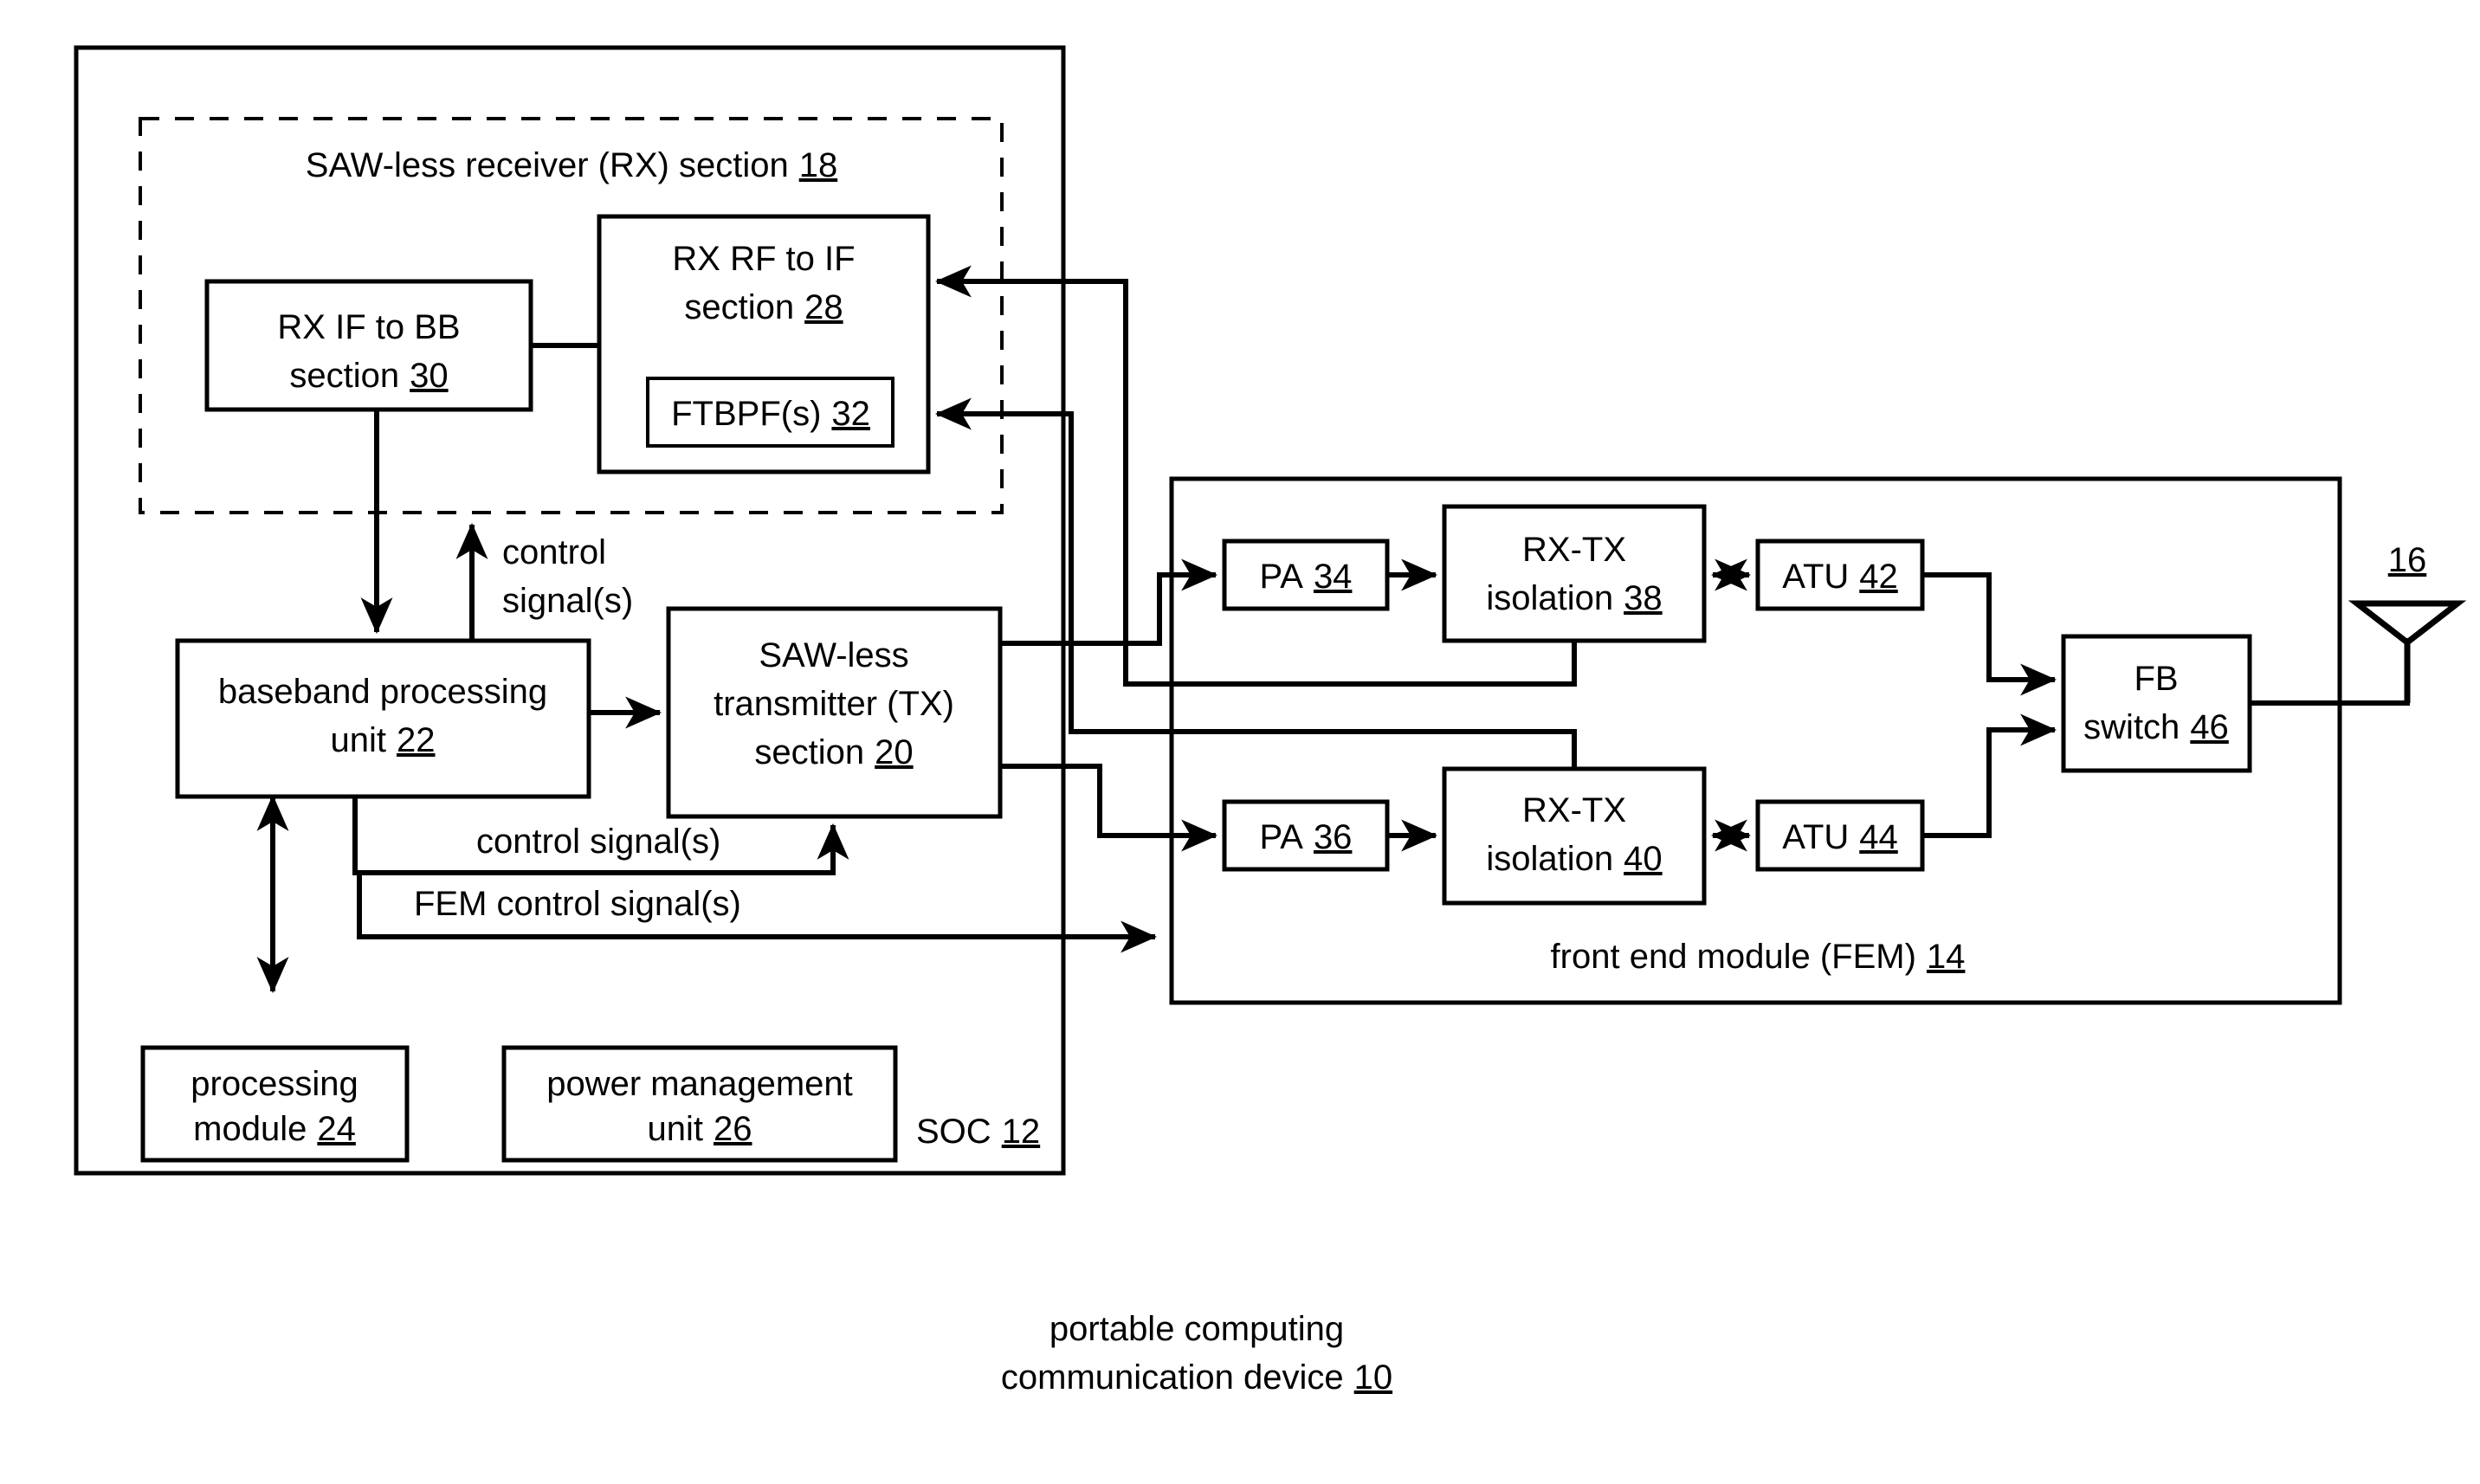 Image resolution: width=2480 pixels, height=1484 pixels. I want to click on label-fem-control-signals: FEM control signal(s), so click(577, 904).